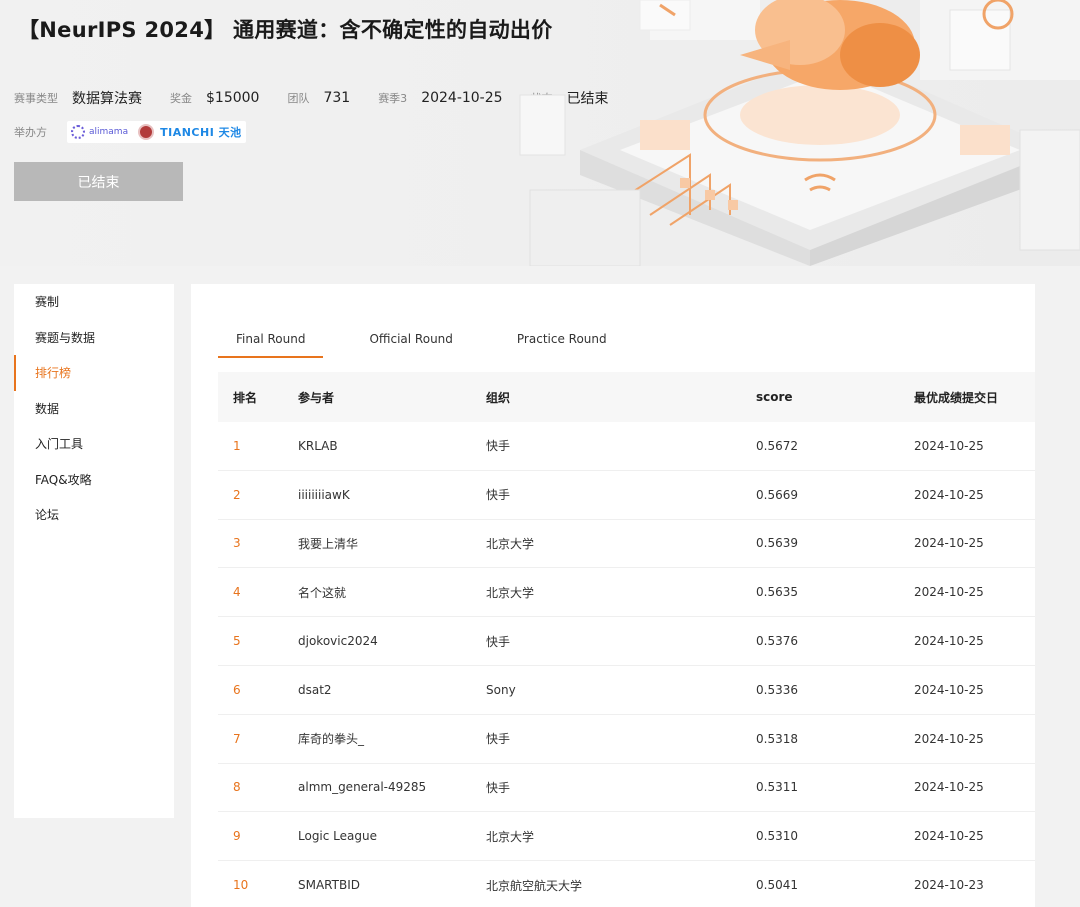 Image resolution: width=1080 pixels, height=907 pixels. Describe the element at coordinates (324, 494) in the screenshot. I see `participant-cell: iiiiiiiiawK` at that location.